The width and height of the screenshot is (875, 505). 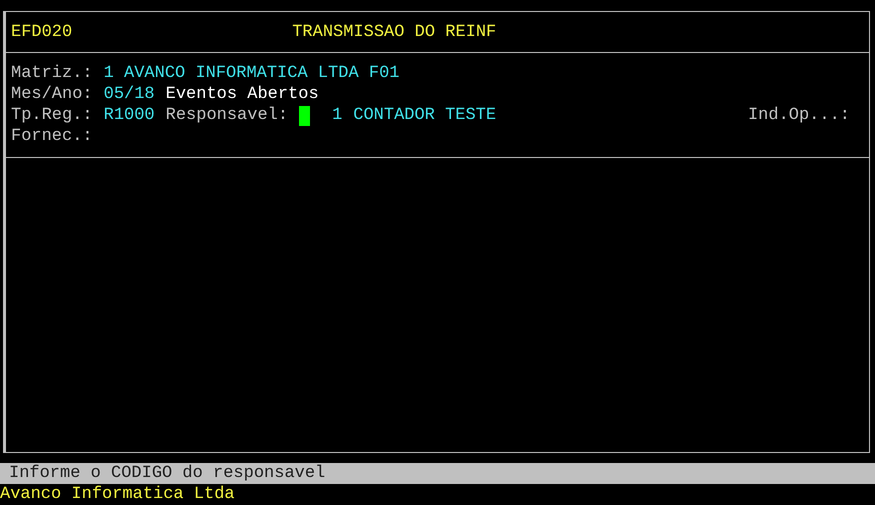 What do you see at coordinates (41, 32) in the screenshot?
I see `program-code: EFD020` at bounding box center [41, 32].